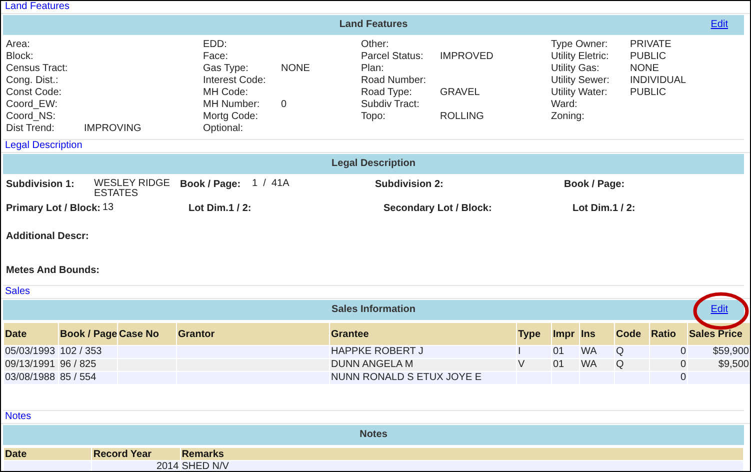 The height and width of the screenshot is (472, 751). What do you see at coordinates (423, 352) in the screenshot?
I see `table-cell: HAPPKE ROBERT J` at bounding box center [423, 352].